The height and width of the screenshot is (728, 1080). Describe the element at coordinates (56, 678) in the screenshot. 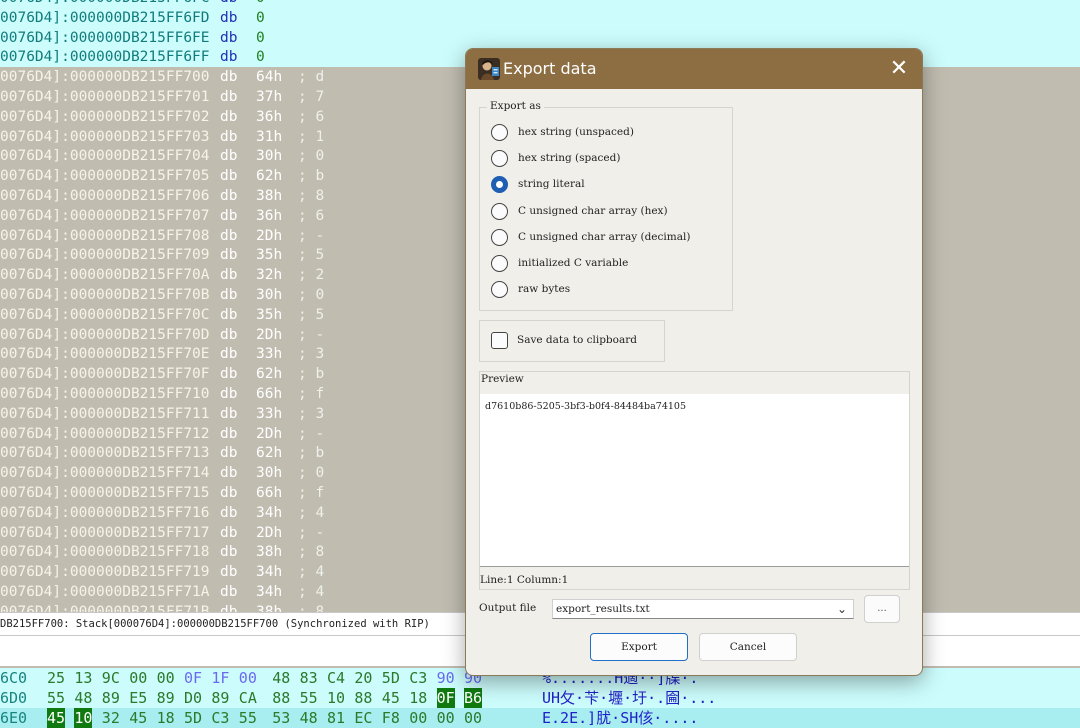

I see `hex-byte: 25` at that location.